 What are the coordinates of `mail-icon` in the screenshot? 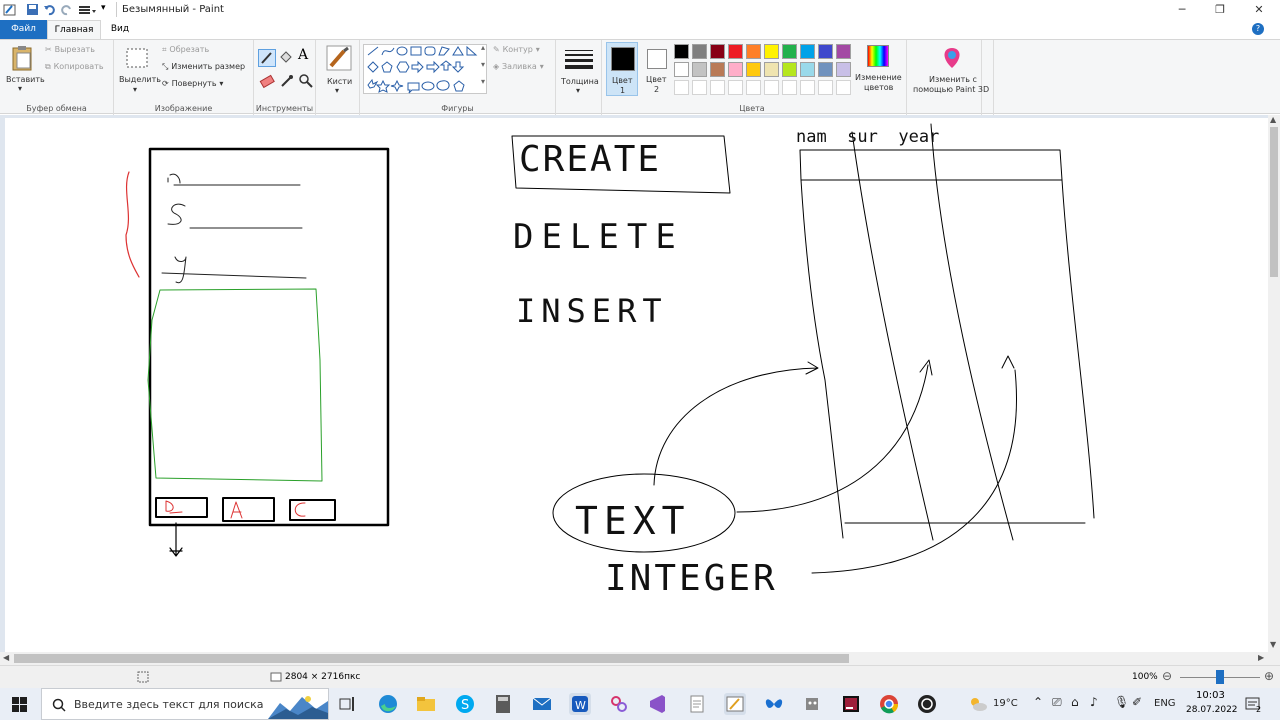 It's located at (542, 704).